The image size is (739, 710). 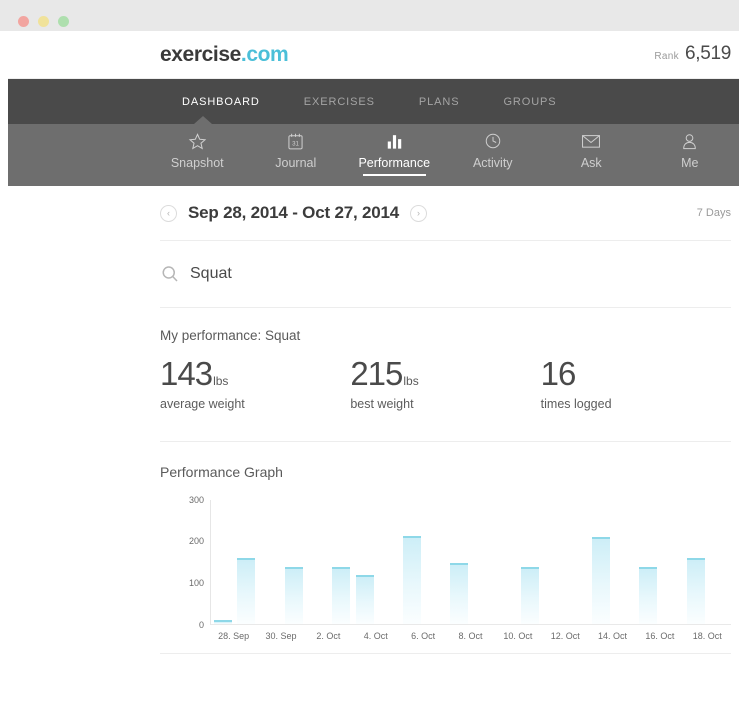 I want to click on x-axis-tick: 16. Oct, so click(x=660, y=635).